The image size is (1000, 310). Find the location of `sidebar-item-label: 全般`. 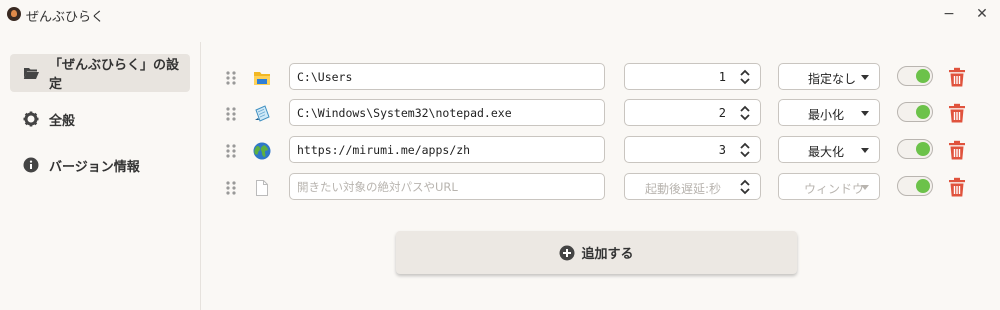

sidebar-item-label: 全般 is located at coordinates (62, 121).